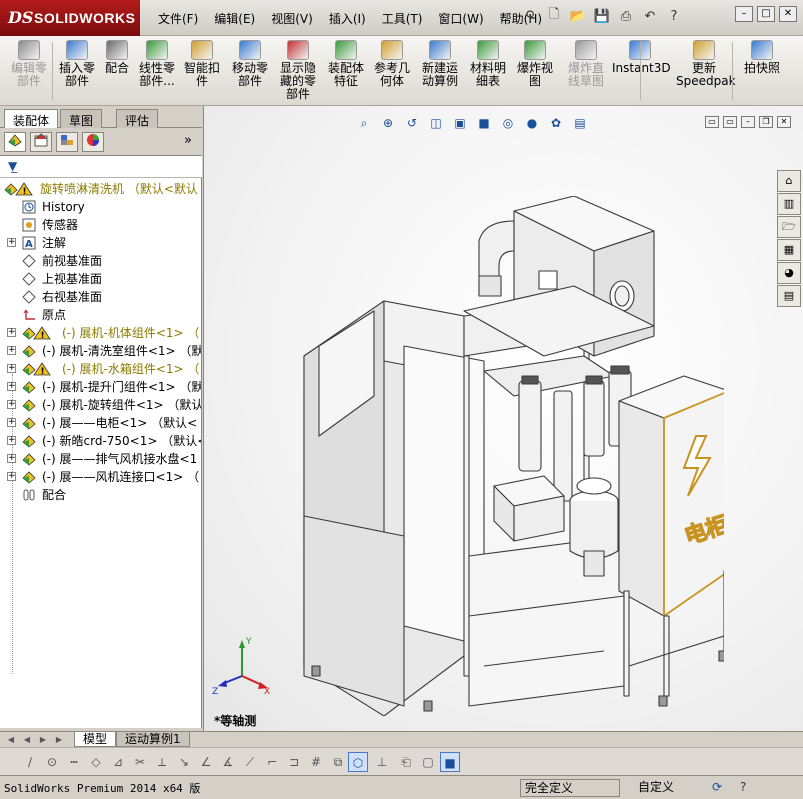  What do you see at coordinates (100, 225) in the screenshot?
I see `tree-item: 传感器` at bounding box center [100, 225].